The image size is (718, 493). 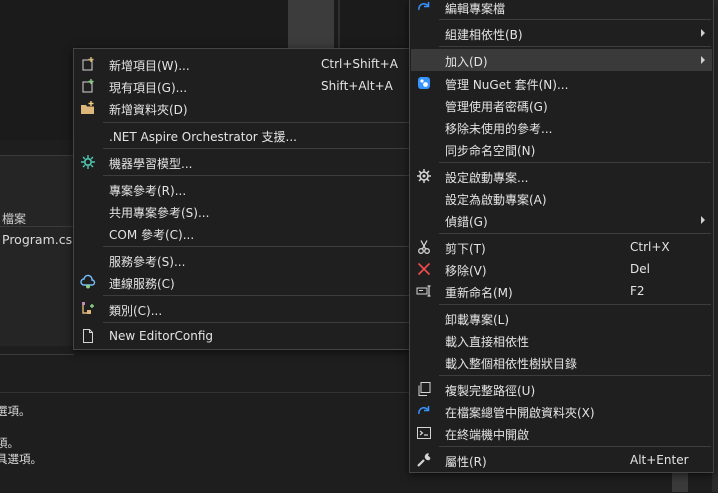 I want to click on menu-item-open-folder-in-explorer: 在檔案總管中開啟資料夾(X), so click(x=561, y=411).